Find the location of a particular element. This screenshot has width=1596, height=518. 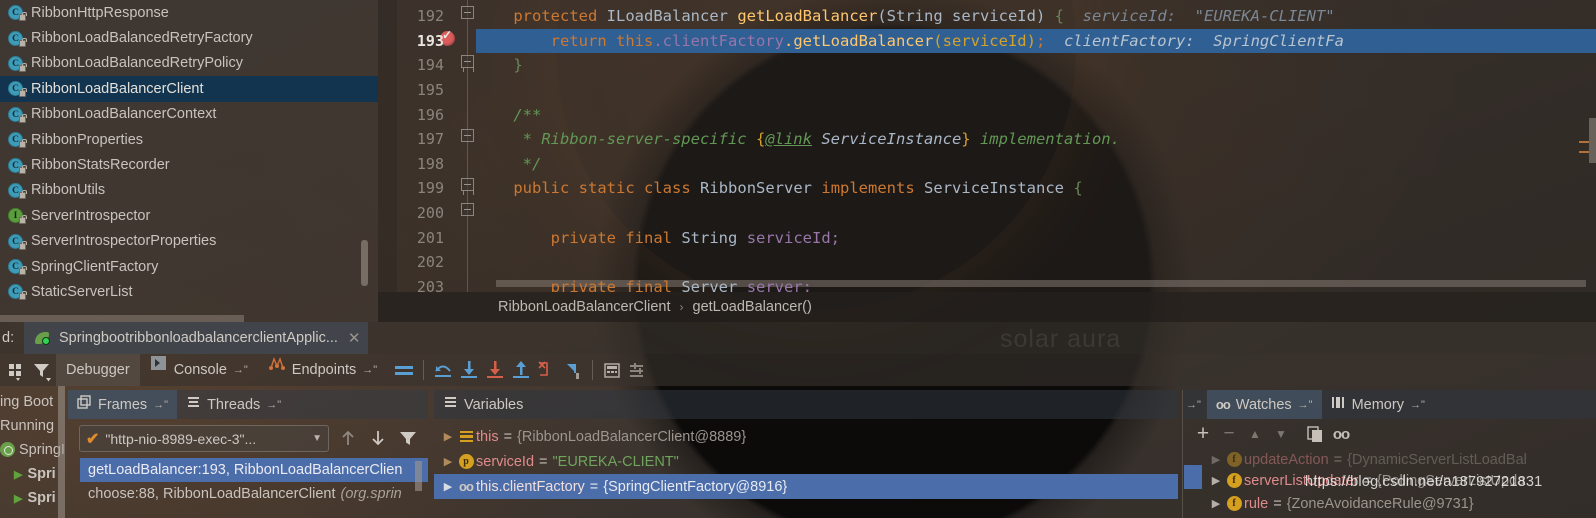

tab-endpoints: Endpoints →" is located at coordinates (322, 370).